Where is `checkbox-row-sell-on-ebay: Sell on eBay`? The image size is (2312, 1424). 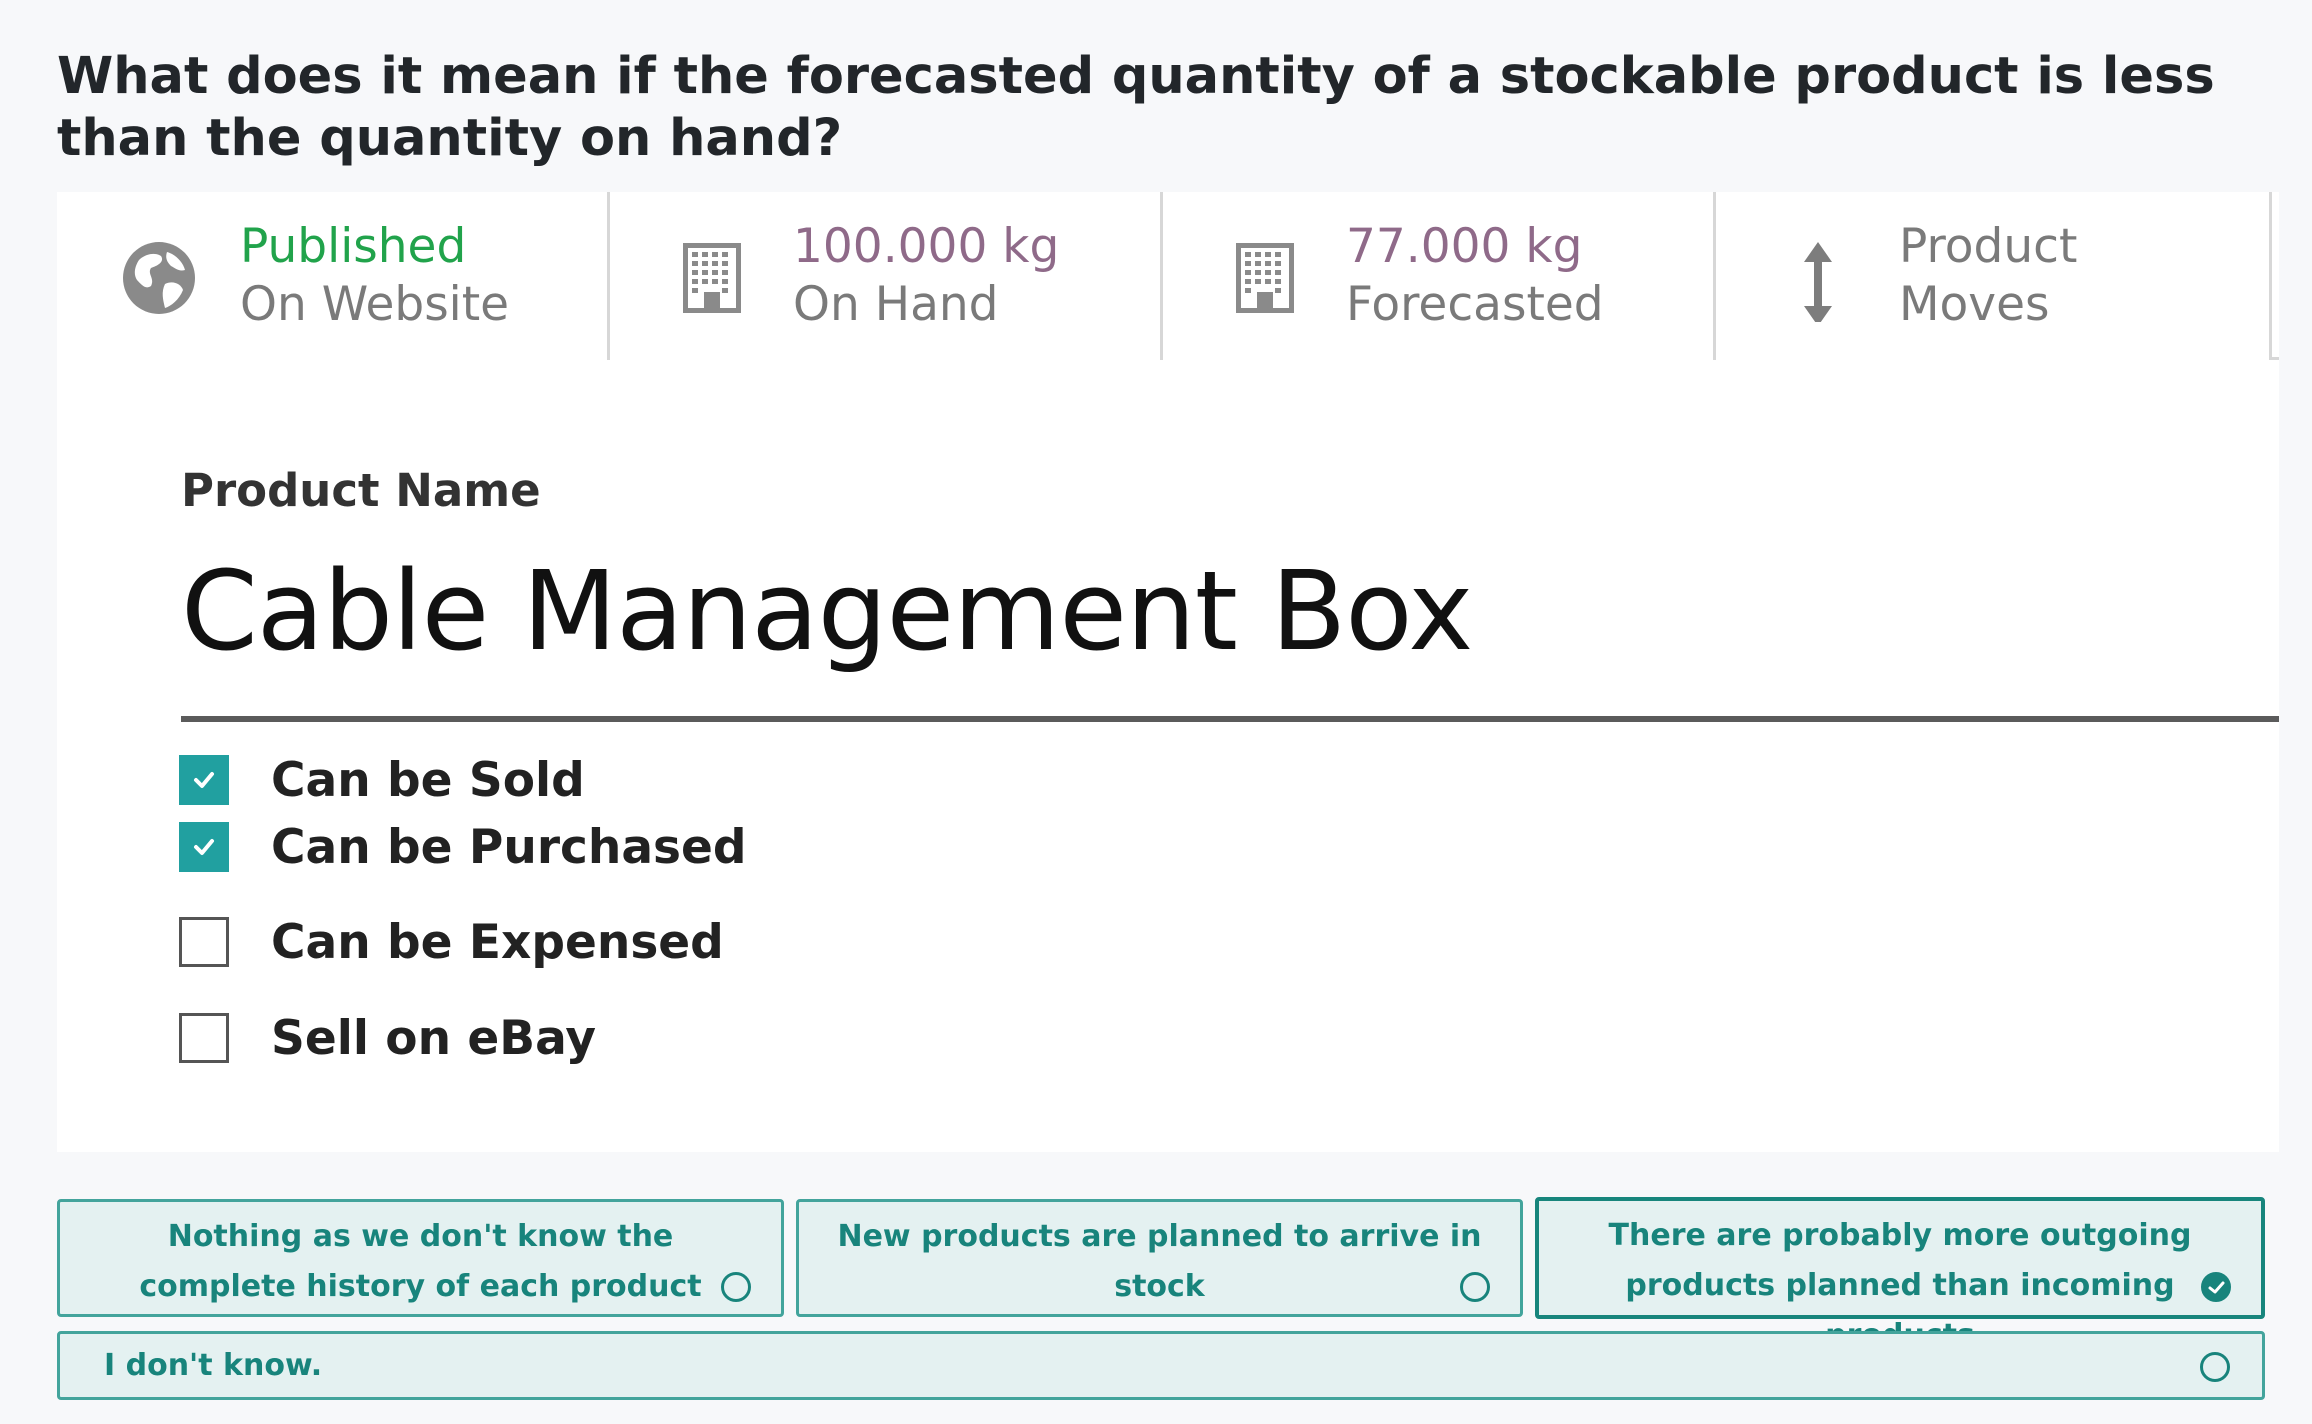 checkbox-row-sell-on-ebay: Sell on eBay is located at coordinates (387, 1038).